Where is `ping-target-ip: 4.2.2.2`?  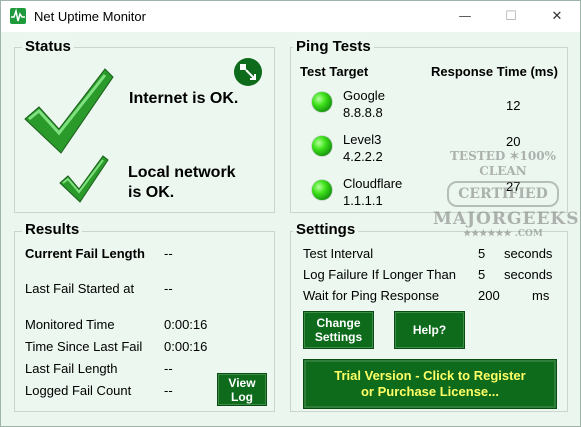
ping-target-ip: 4.2.2.2 is located at coordinates (363, 156).